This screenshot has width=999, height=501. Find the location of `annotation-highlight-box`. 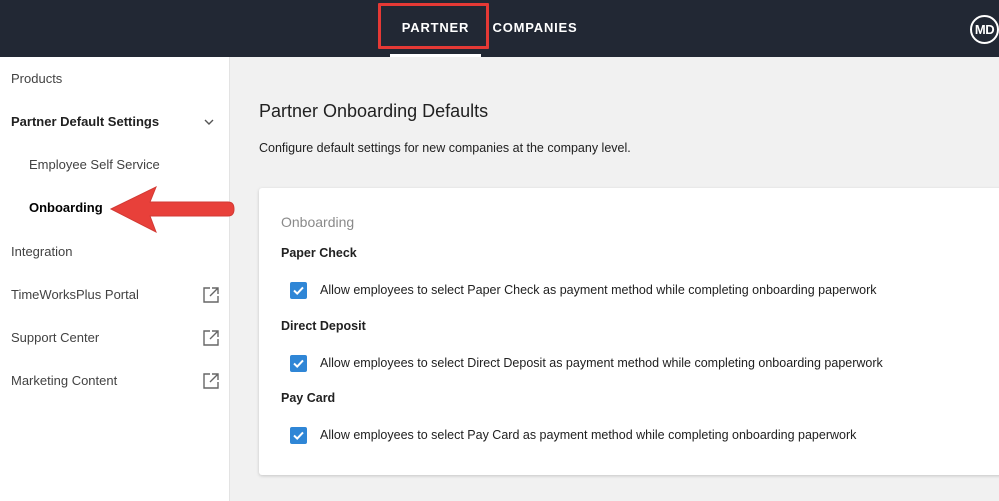

annotation-highlight-box is located at coordinates (433, 26).